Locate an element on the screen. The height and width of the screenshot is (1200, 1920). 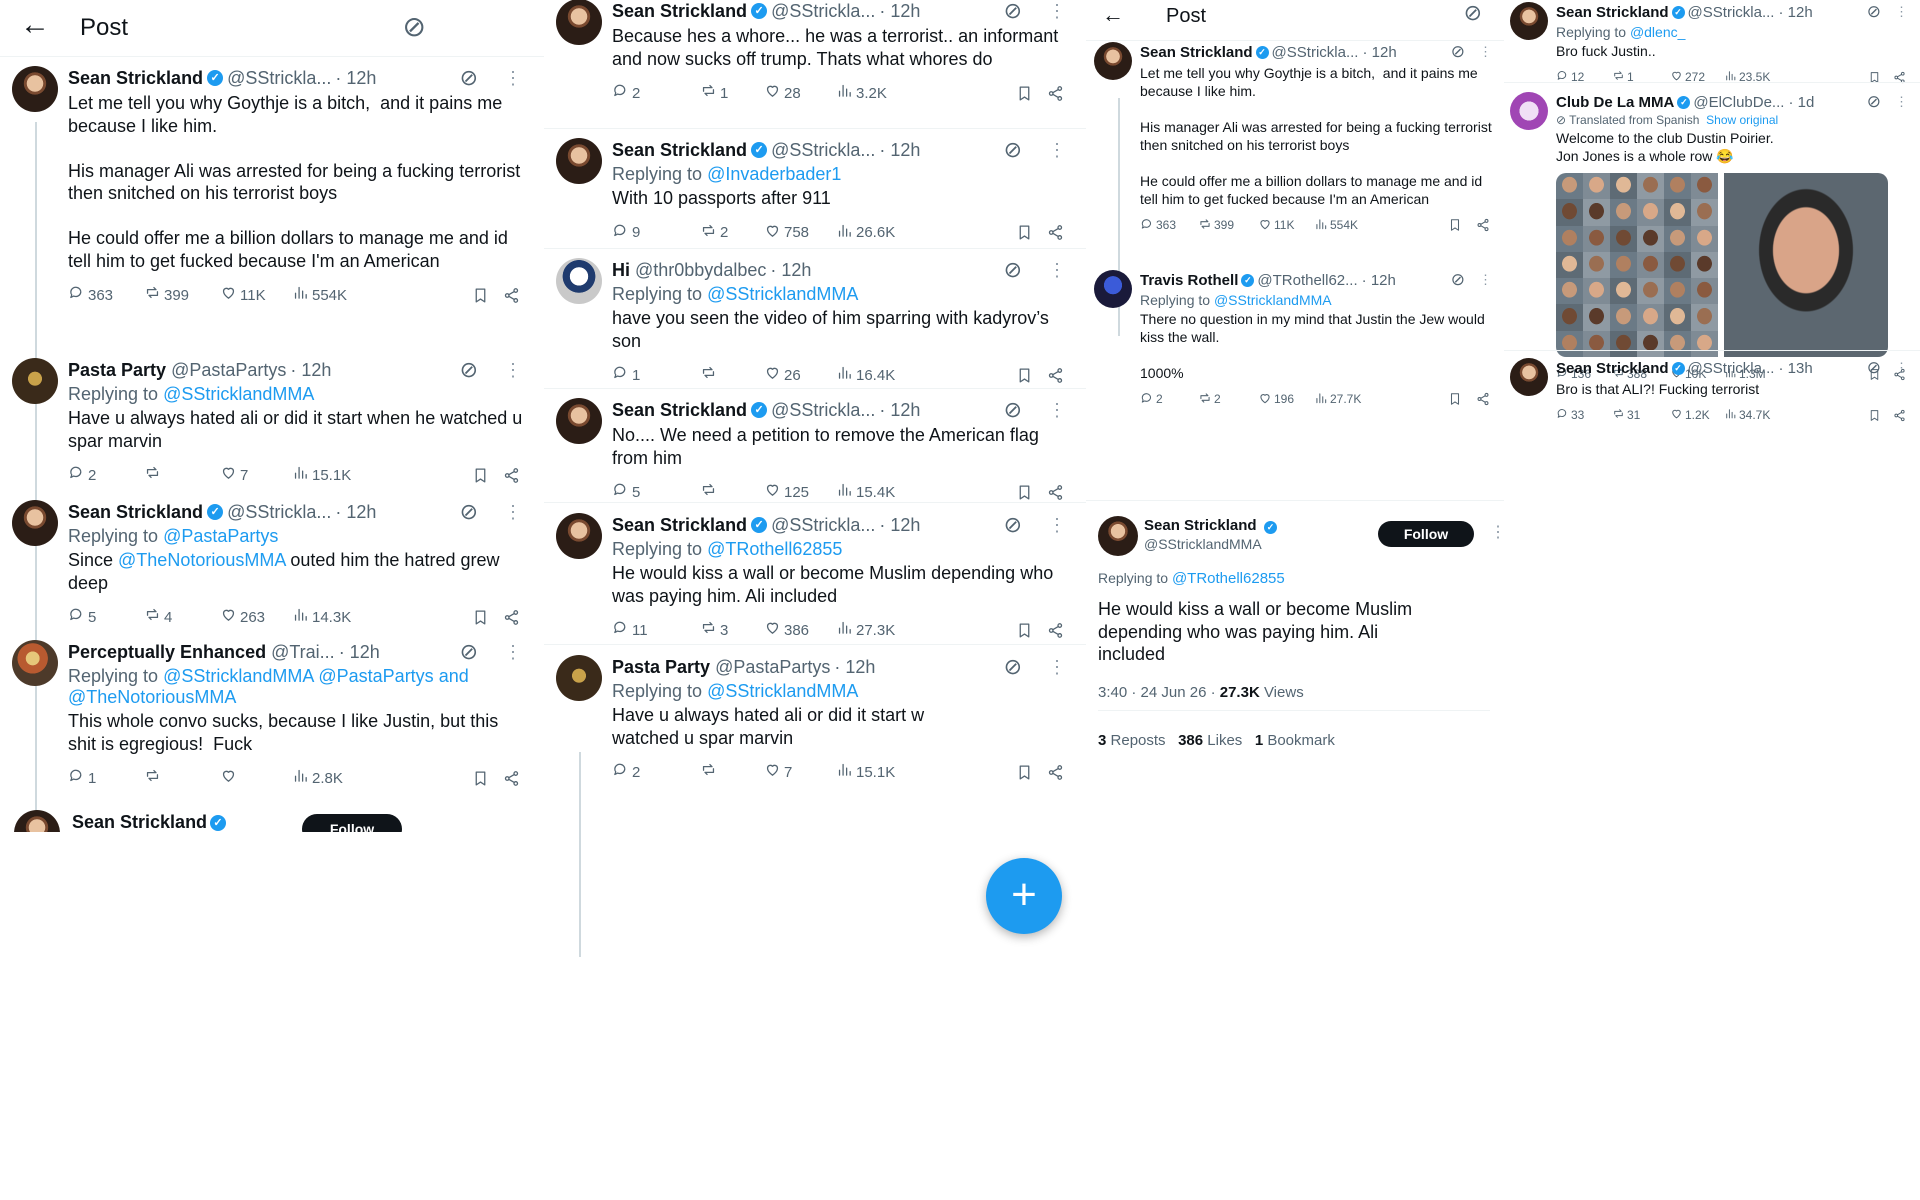
author-name: Perceptually Enhanced is located at coordinates (167, 652).